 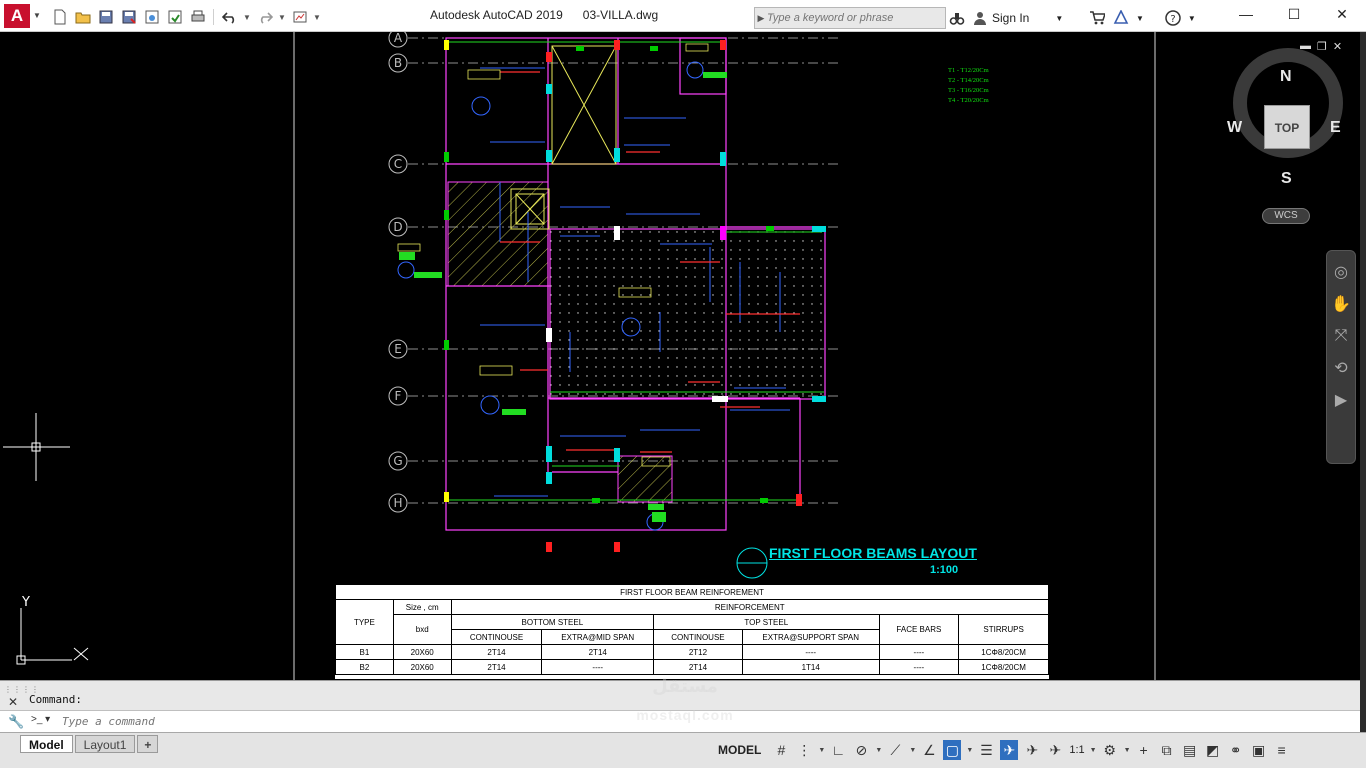 What do you see at coordinates (1059, 18) in the screenshot?
I see `sign-in-dropdown-icon: ▼` at bounding box center [1059, 18].